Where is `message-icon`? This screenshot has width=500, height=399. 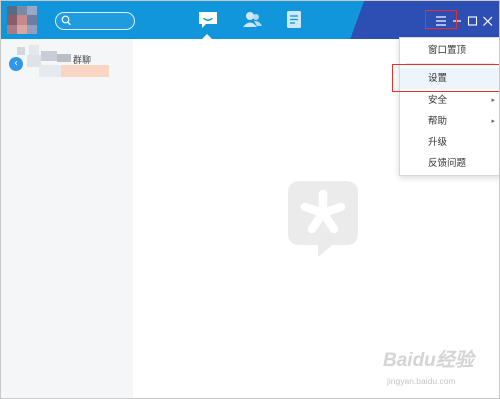 message-icon is located at coordinates (208, 20).